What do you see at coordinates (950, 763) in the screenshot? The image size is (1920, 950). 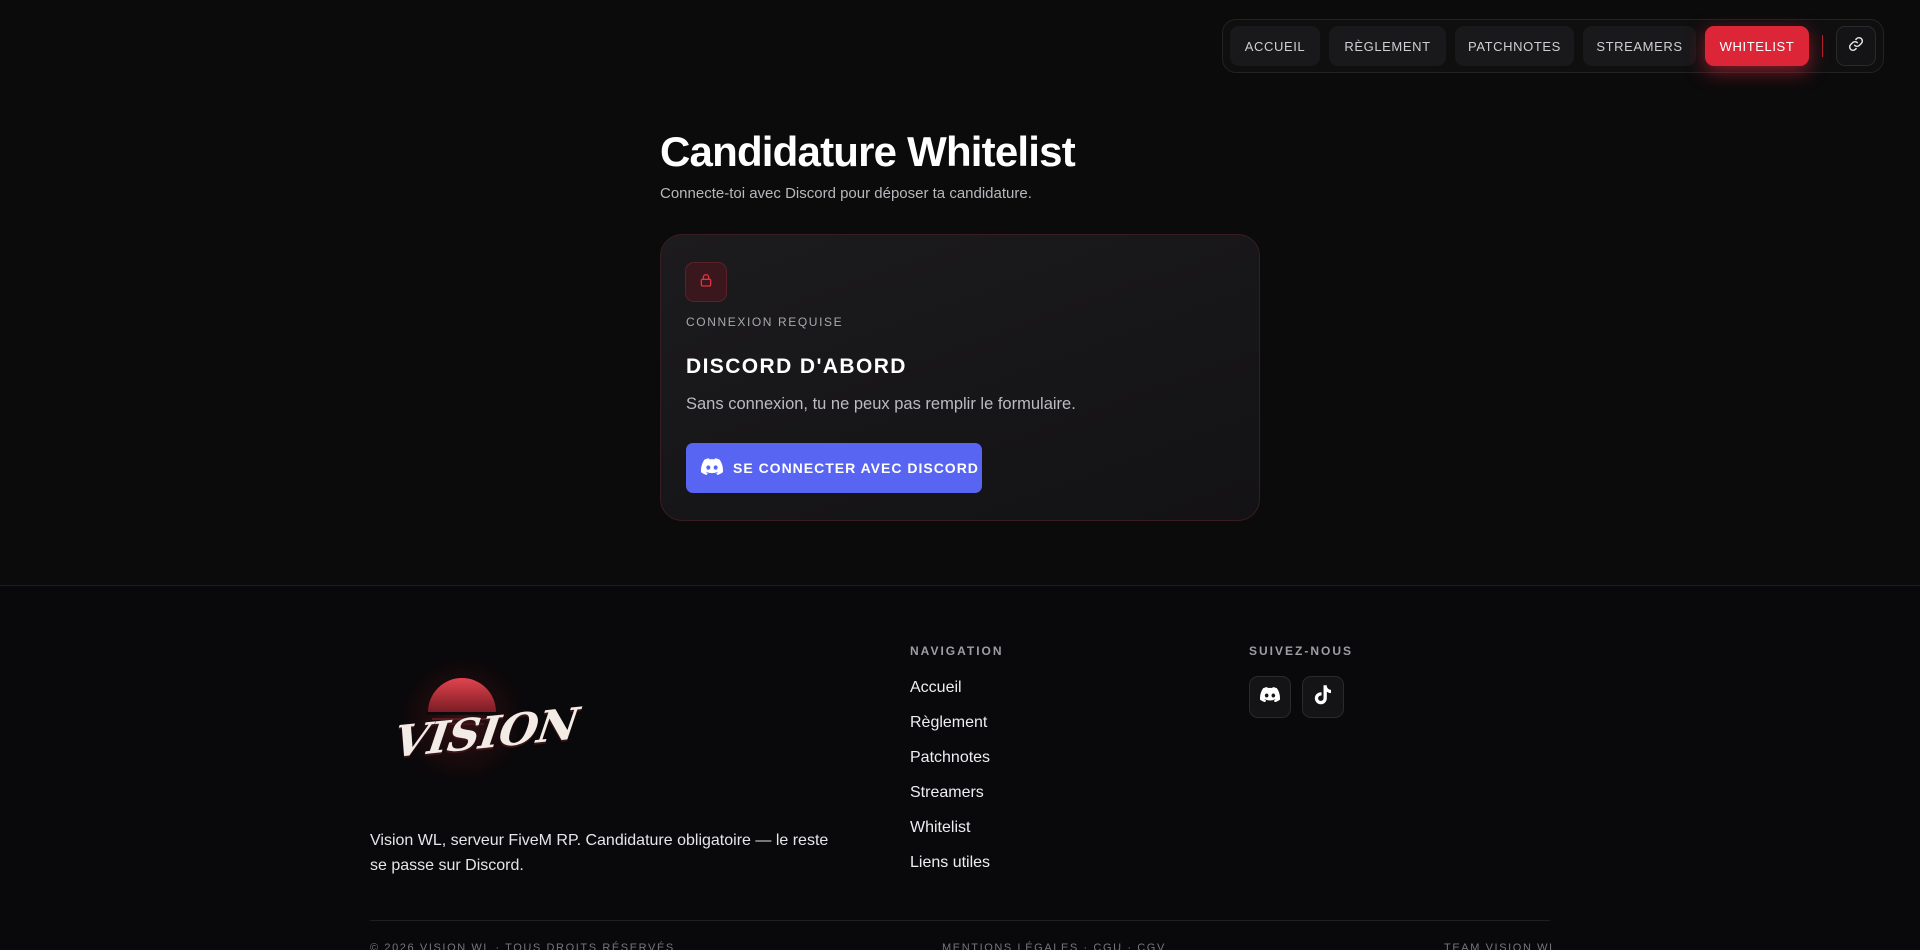 I see `footer-link-patchnotes: Patchnotes` at bounding box center [950, 763].